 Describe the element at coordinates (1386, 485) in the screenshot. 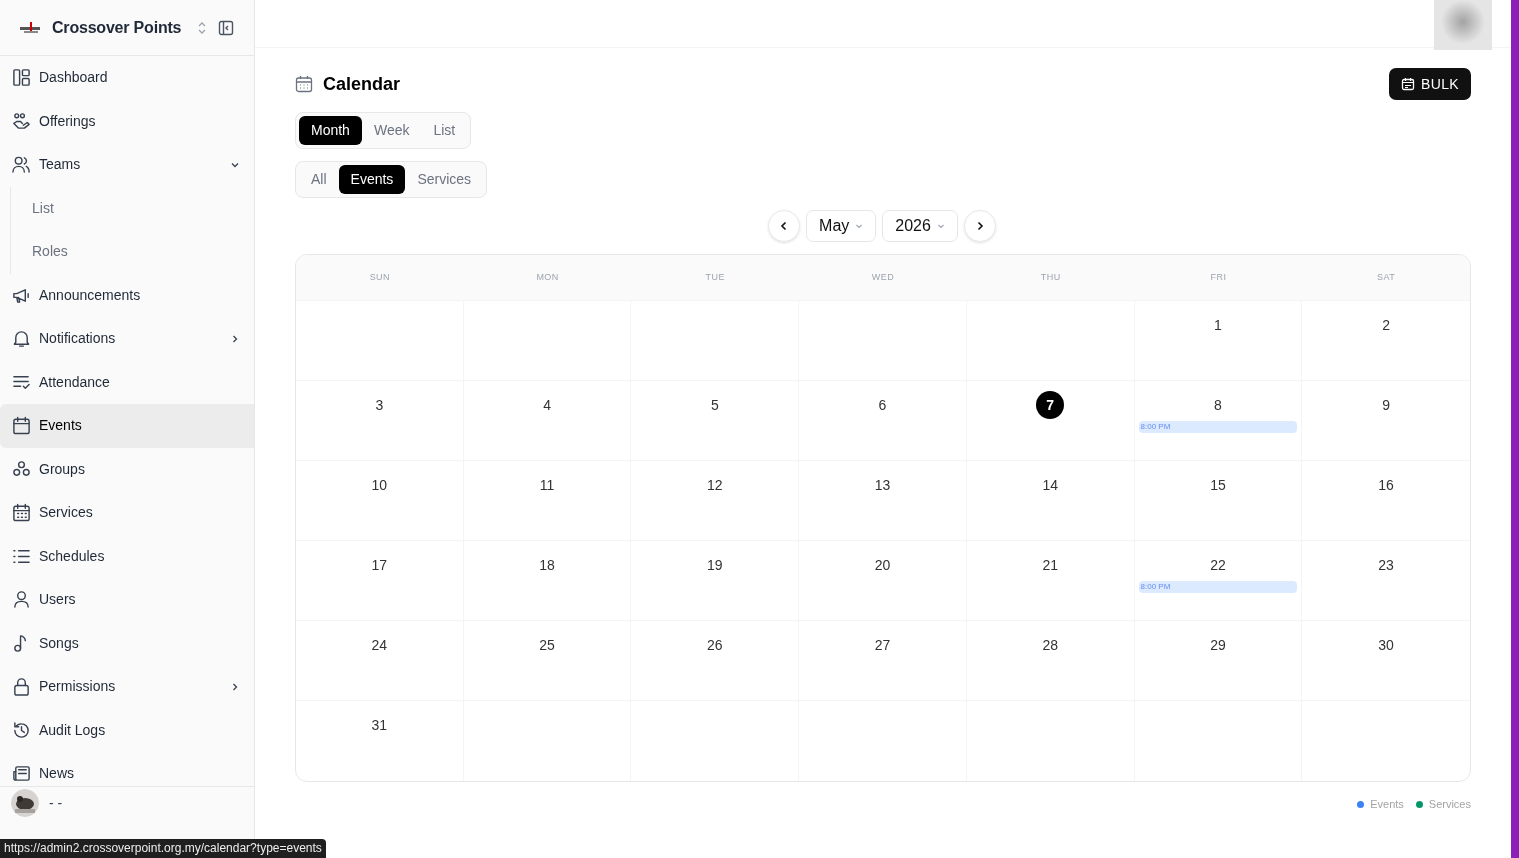

I see `day-number: 16` at that location.